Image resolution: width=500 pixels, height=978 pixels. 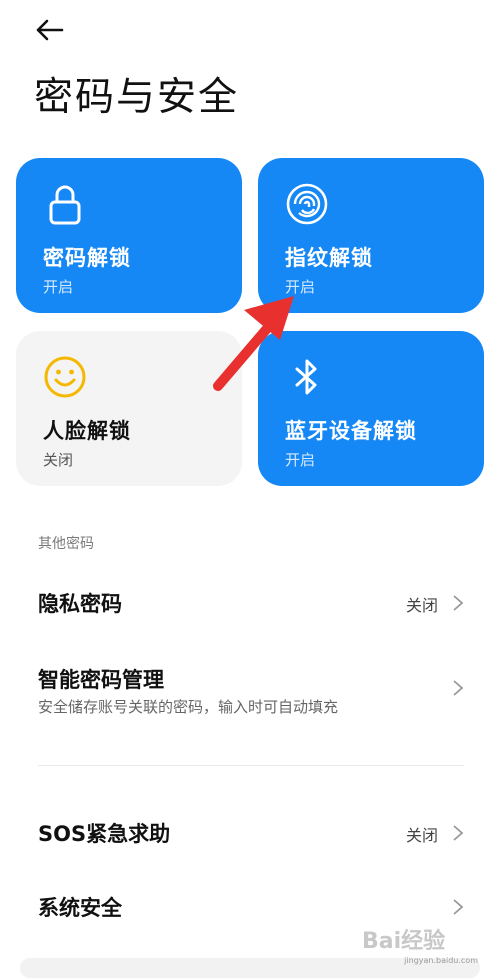 What do you see at coordinates (307, 204) in the screenshot?
I see `fingerprint-icon` at bounding box center [307, 204].